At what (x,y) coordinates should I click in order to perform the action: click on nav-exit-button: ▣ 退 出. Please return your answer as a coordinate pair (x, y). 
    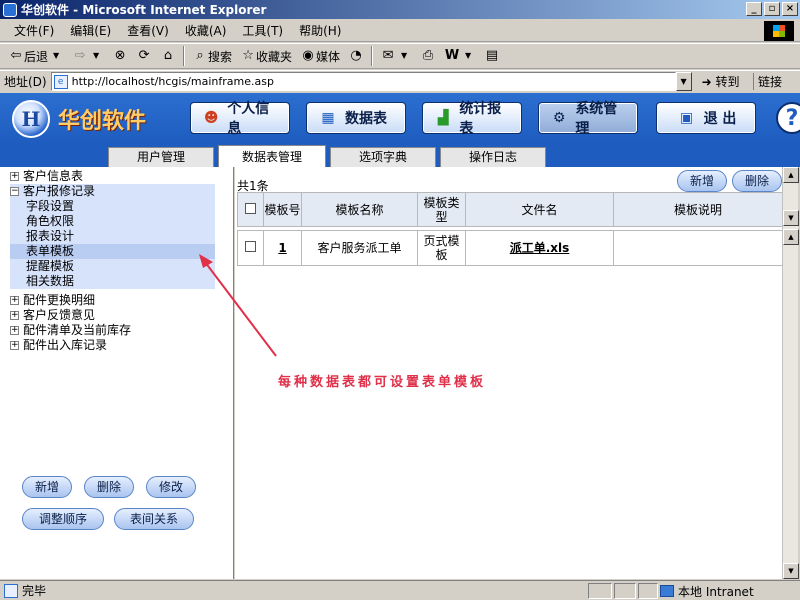
    Looking at the image, I should click on (706, 118).